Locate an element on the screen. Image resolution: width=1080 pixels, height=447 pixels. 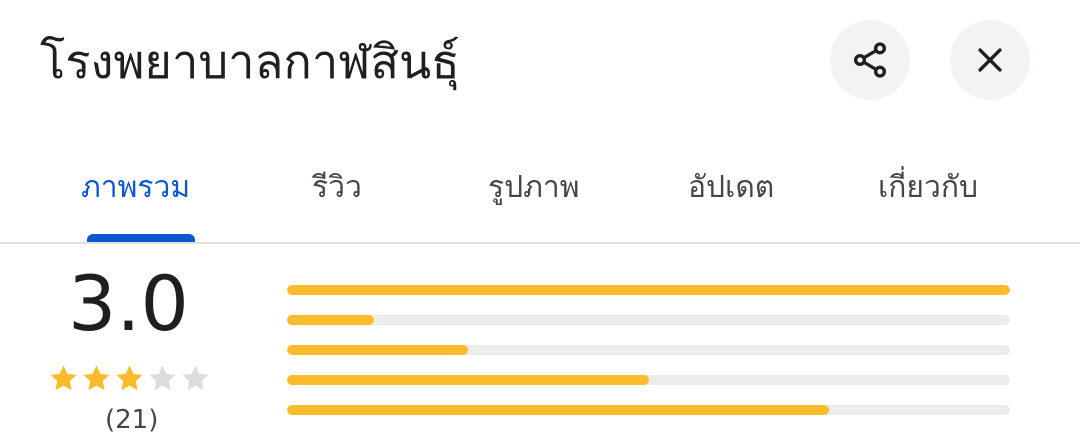
share-button is located at coordinates (870, 60).